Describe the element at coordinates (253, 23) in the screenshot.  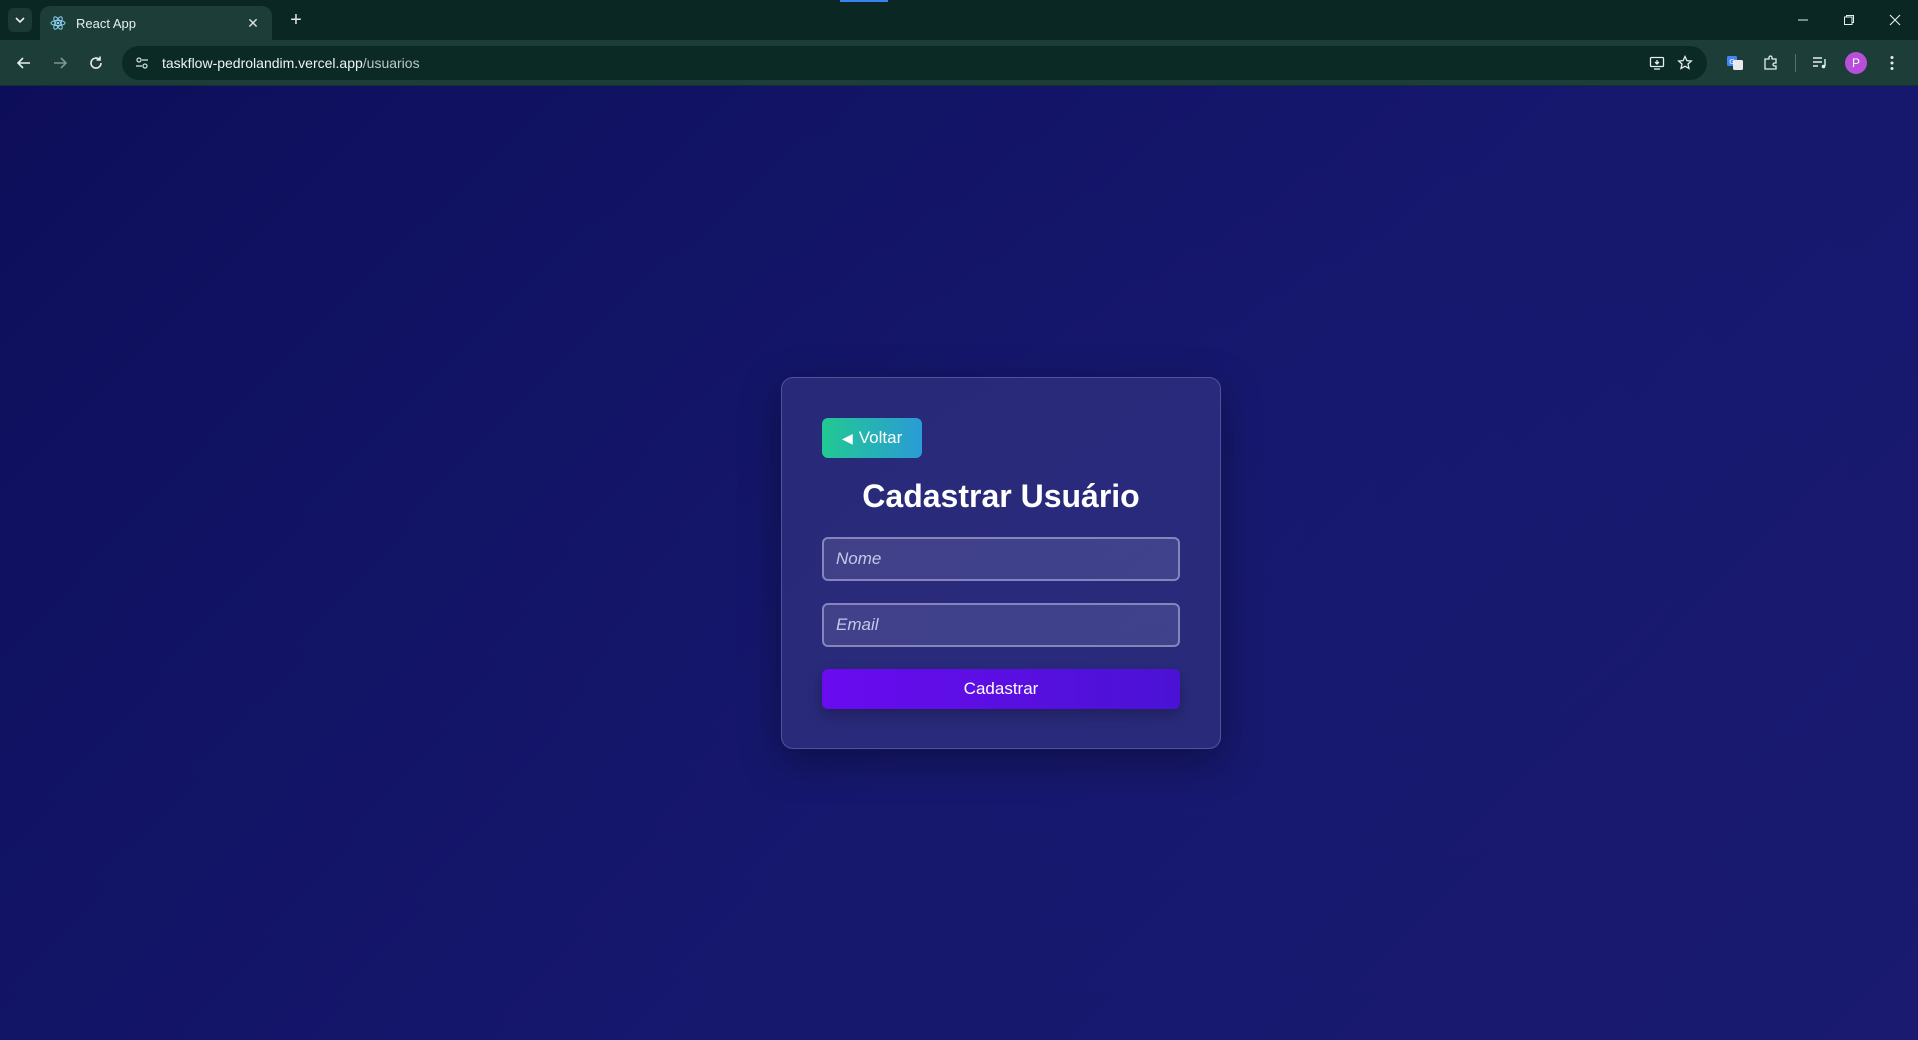
I see `tab-close-icon: ✕` at that location.